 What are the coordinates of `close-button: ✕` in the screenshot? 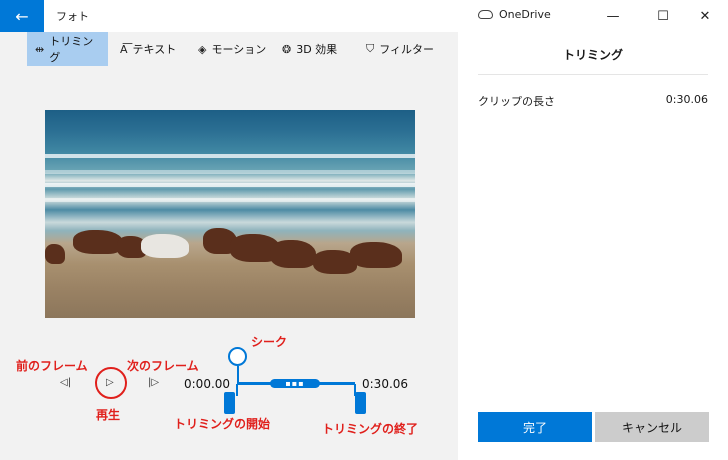 It's located at (705, 16).